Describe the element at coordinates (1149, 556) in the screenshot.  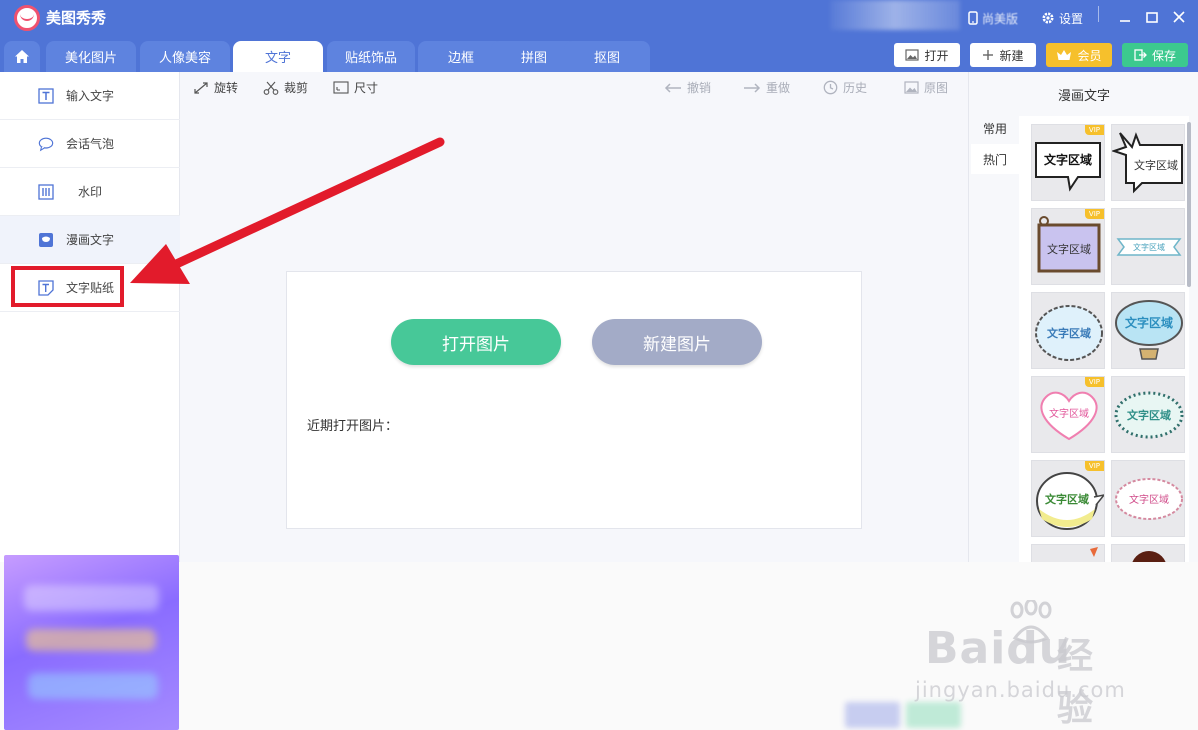
I see `character-sticker-icon` at that location.